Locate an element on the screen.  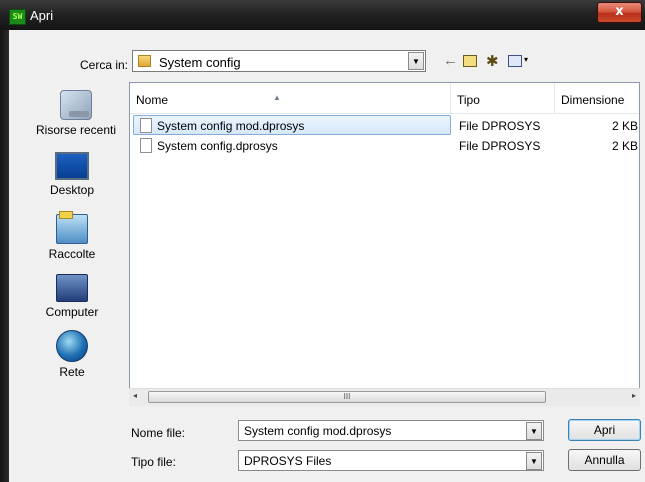
views-dropdown-arrow-icon: ▾ is located at coordinates (526, 59).